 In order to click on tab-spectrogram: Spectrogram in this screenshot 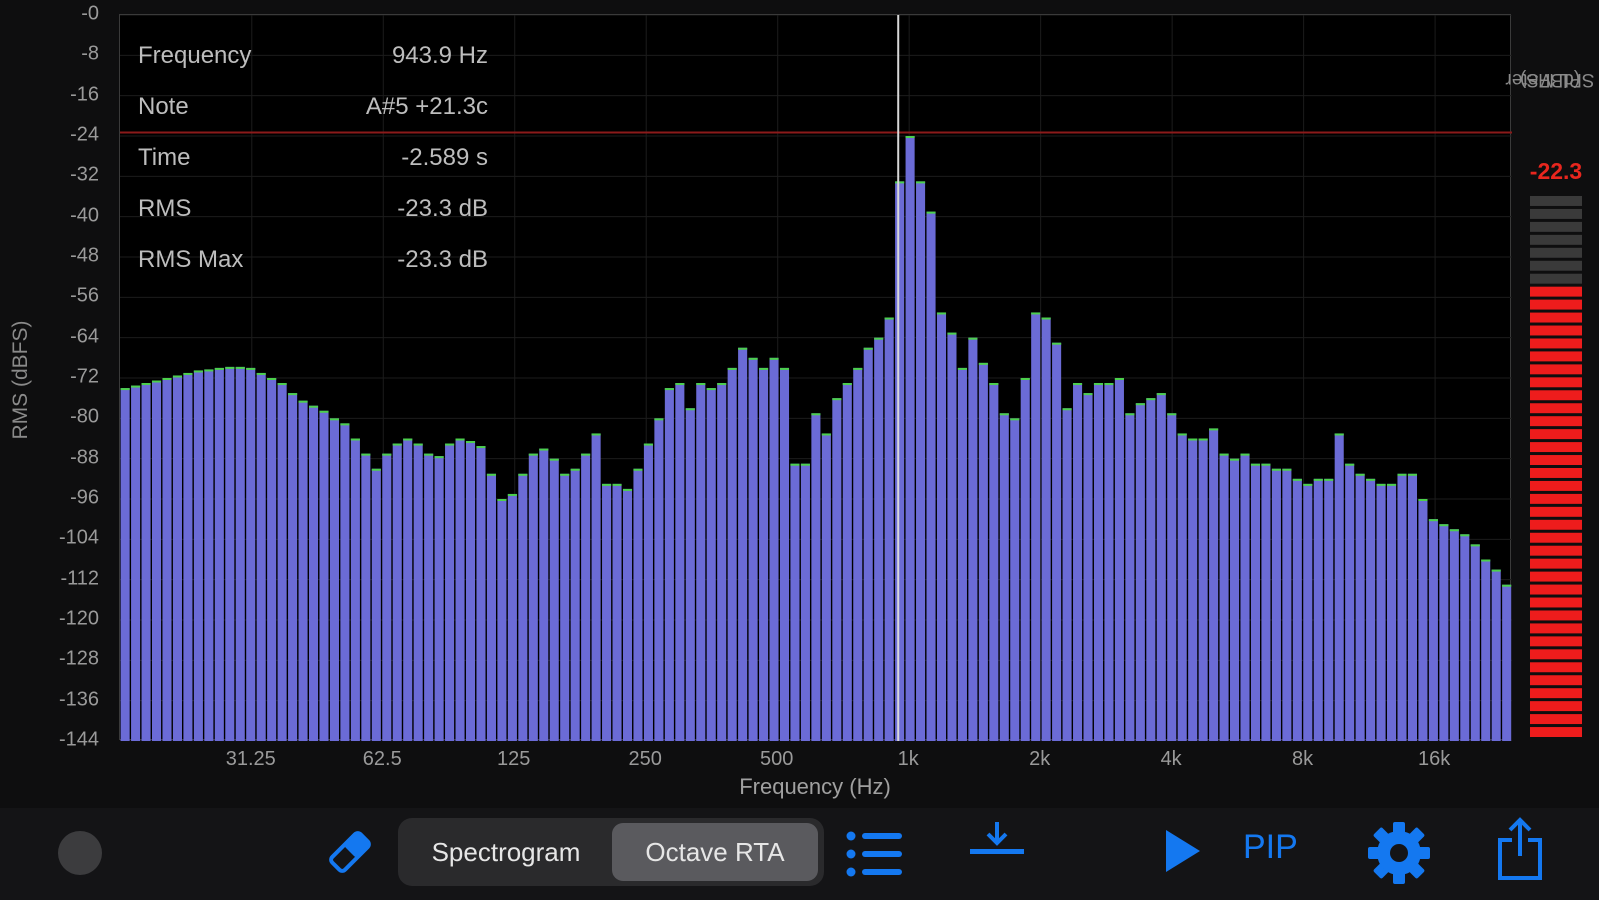, I will do `click(506, 852)`.